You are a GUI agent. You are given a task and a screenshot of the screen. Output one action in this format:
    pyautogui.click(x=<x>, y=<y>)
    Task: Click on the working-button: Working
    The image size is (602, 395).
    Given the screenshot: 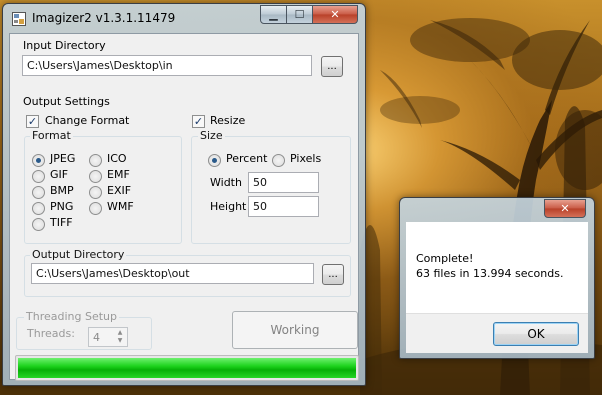 What is the action you would take?
    pyautogui.click(x=295, y=330)
    